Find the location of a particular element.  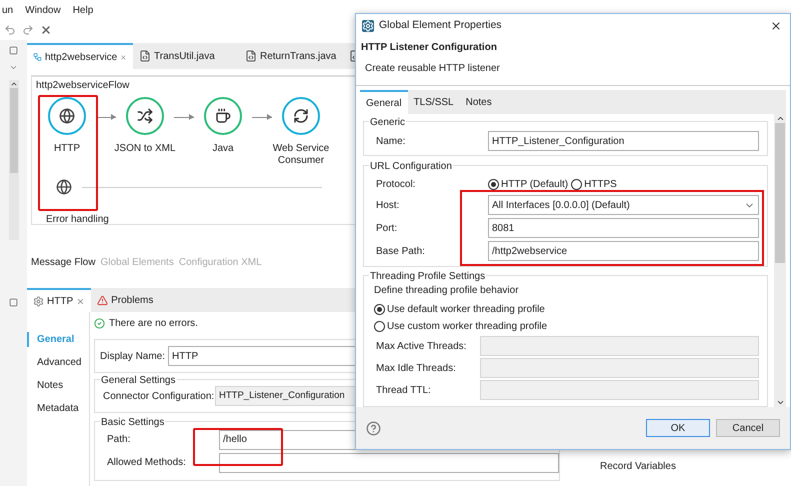

group-title: General Settings is located at coordinates (138, 380).